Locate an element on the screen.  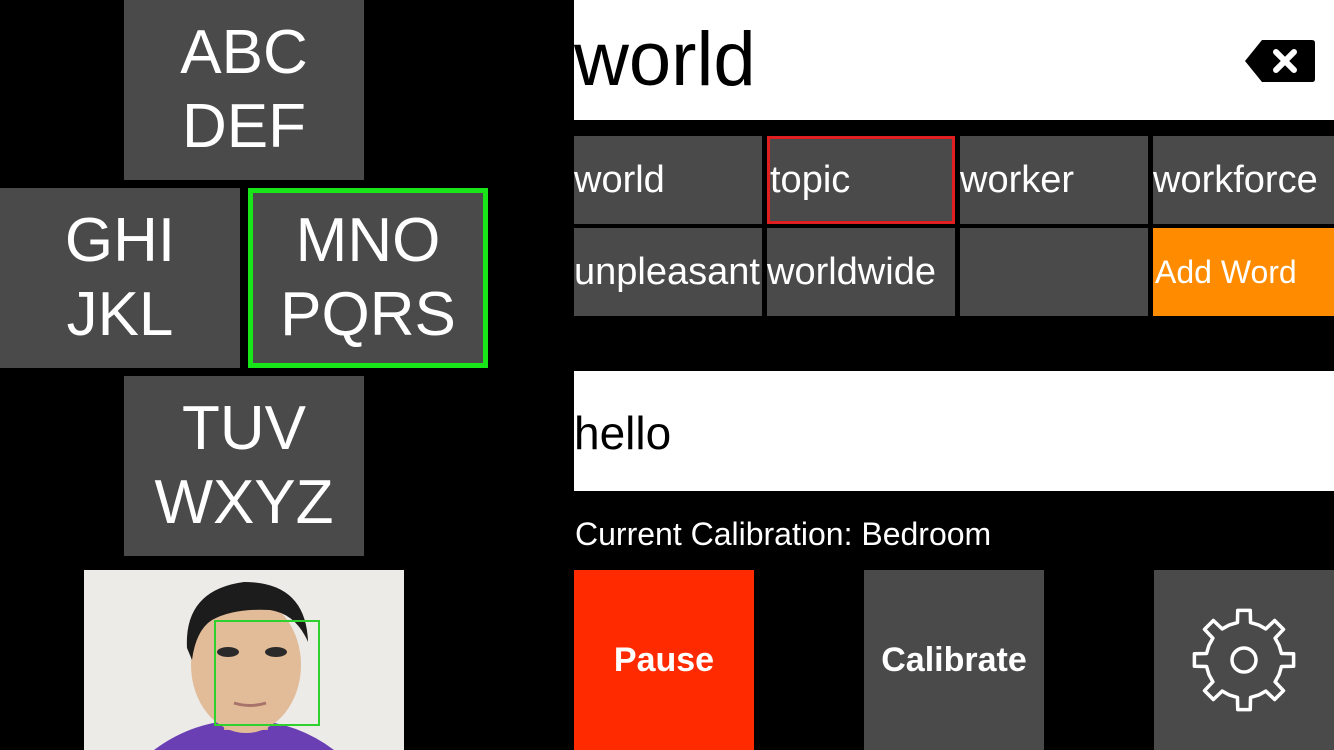
suggestion-4-label: workforce is located at coordinates (1235, 179).